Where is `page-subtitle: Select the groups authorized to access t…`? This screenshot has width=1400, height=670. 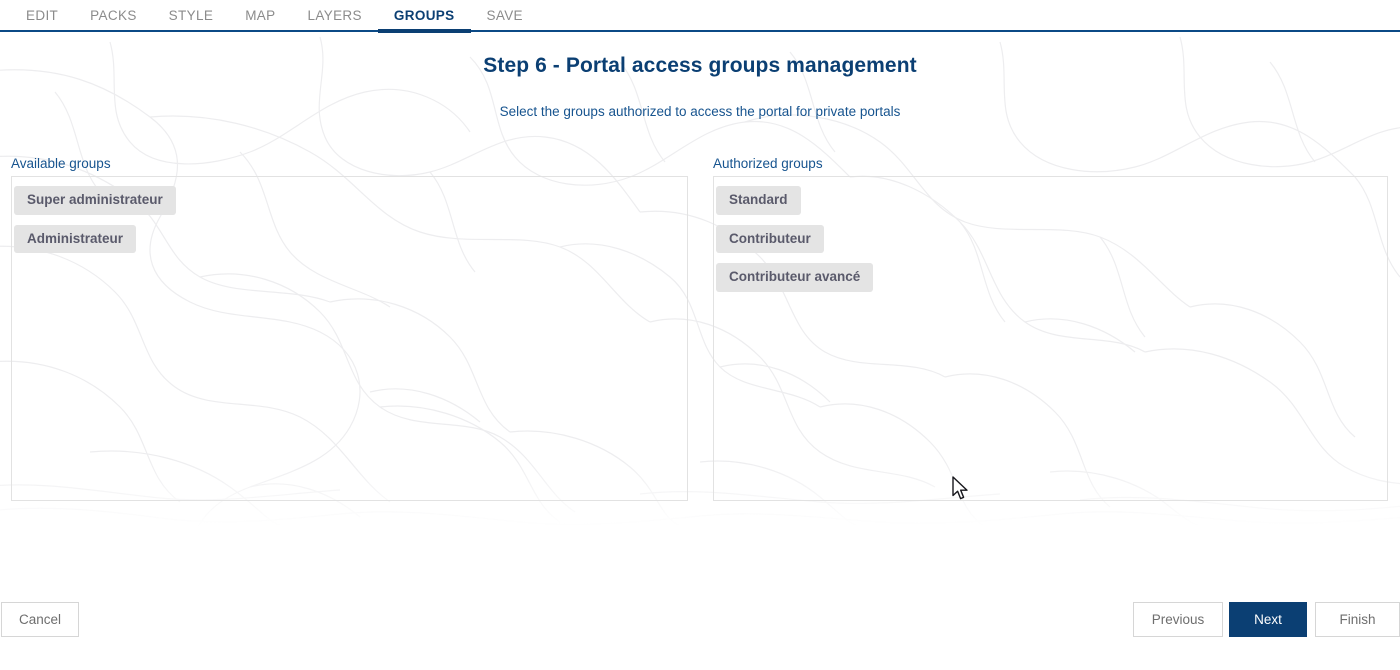 page-subtitle: Select the groups authorized to access t… is located at coordinates (700, 111).